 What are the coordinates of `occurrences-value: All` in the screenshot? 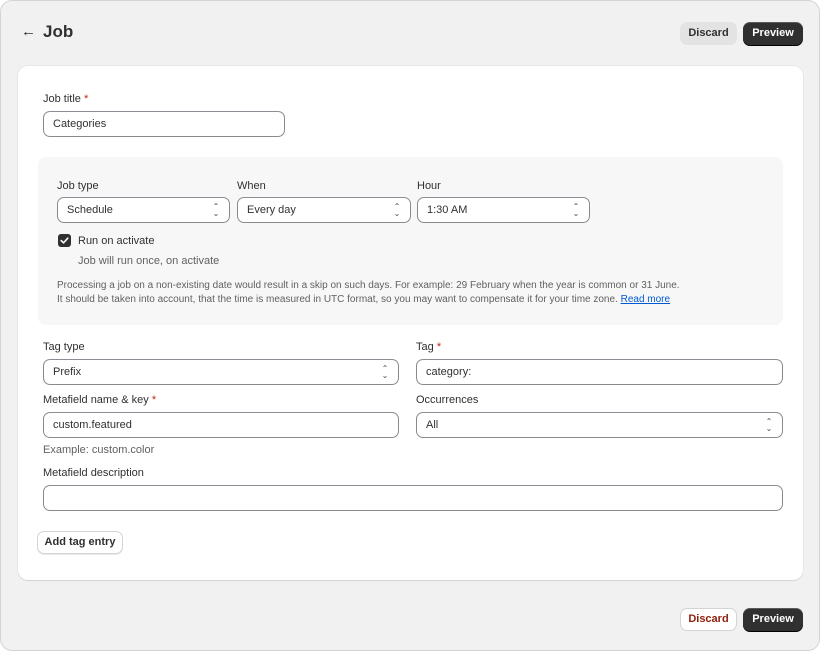 It's located at (432, 425).